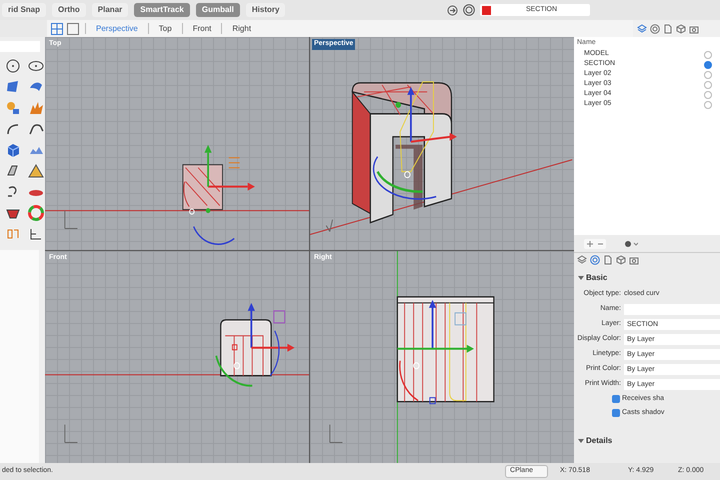 The height and width of the screenshot is (480, 720). What do you see at coordinates (57, 28) in the screenshot?
I see `four-viewports-icon` at bounding box center [57, 28].